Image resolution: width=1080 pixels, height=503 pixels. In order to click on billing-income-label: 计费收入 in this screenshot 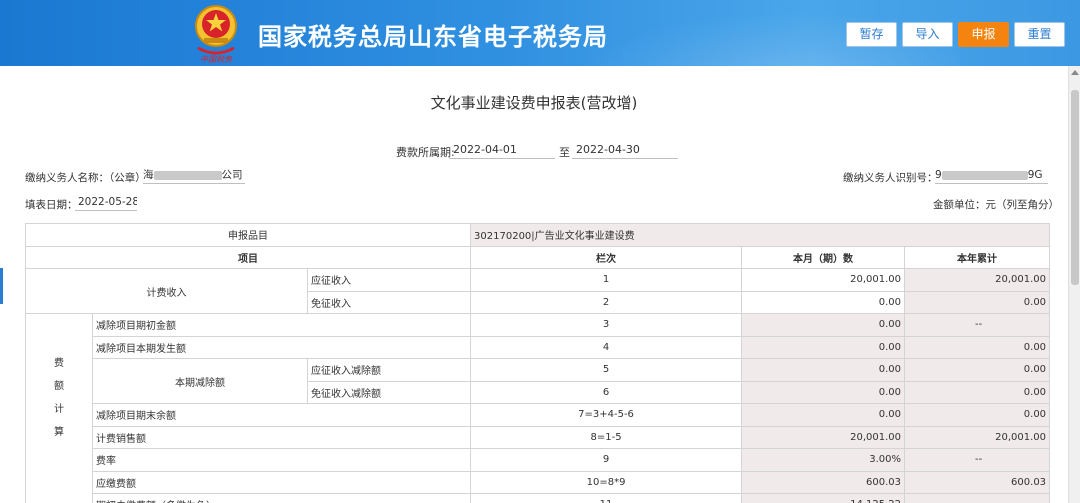, I will do `click(166, 291)`.